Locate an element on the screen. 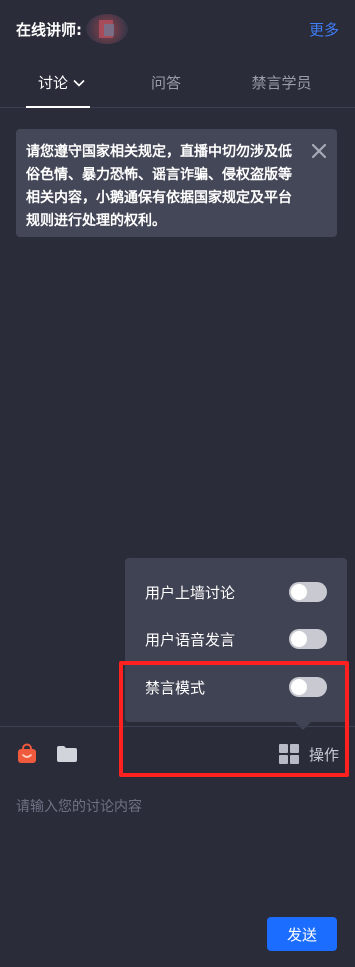 This screenshot has height=967, width=355. tab-qa: 问答 is located at coordinates (166, 82).